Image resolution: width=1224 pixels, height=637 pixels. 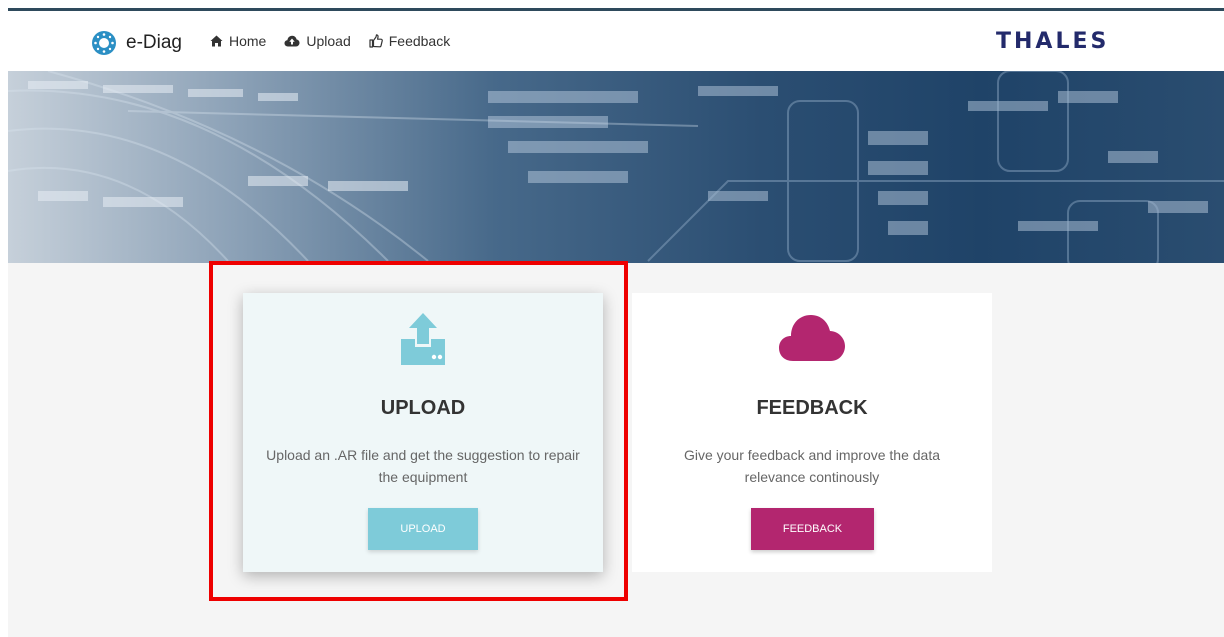 I want to click on nav-item-label: Home, so click(x=248, y=41).